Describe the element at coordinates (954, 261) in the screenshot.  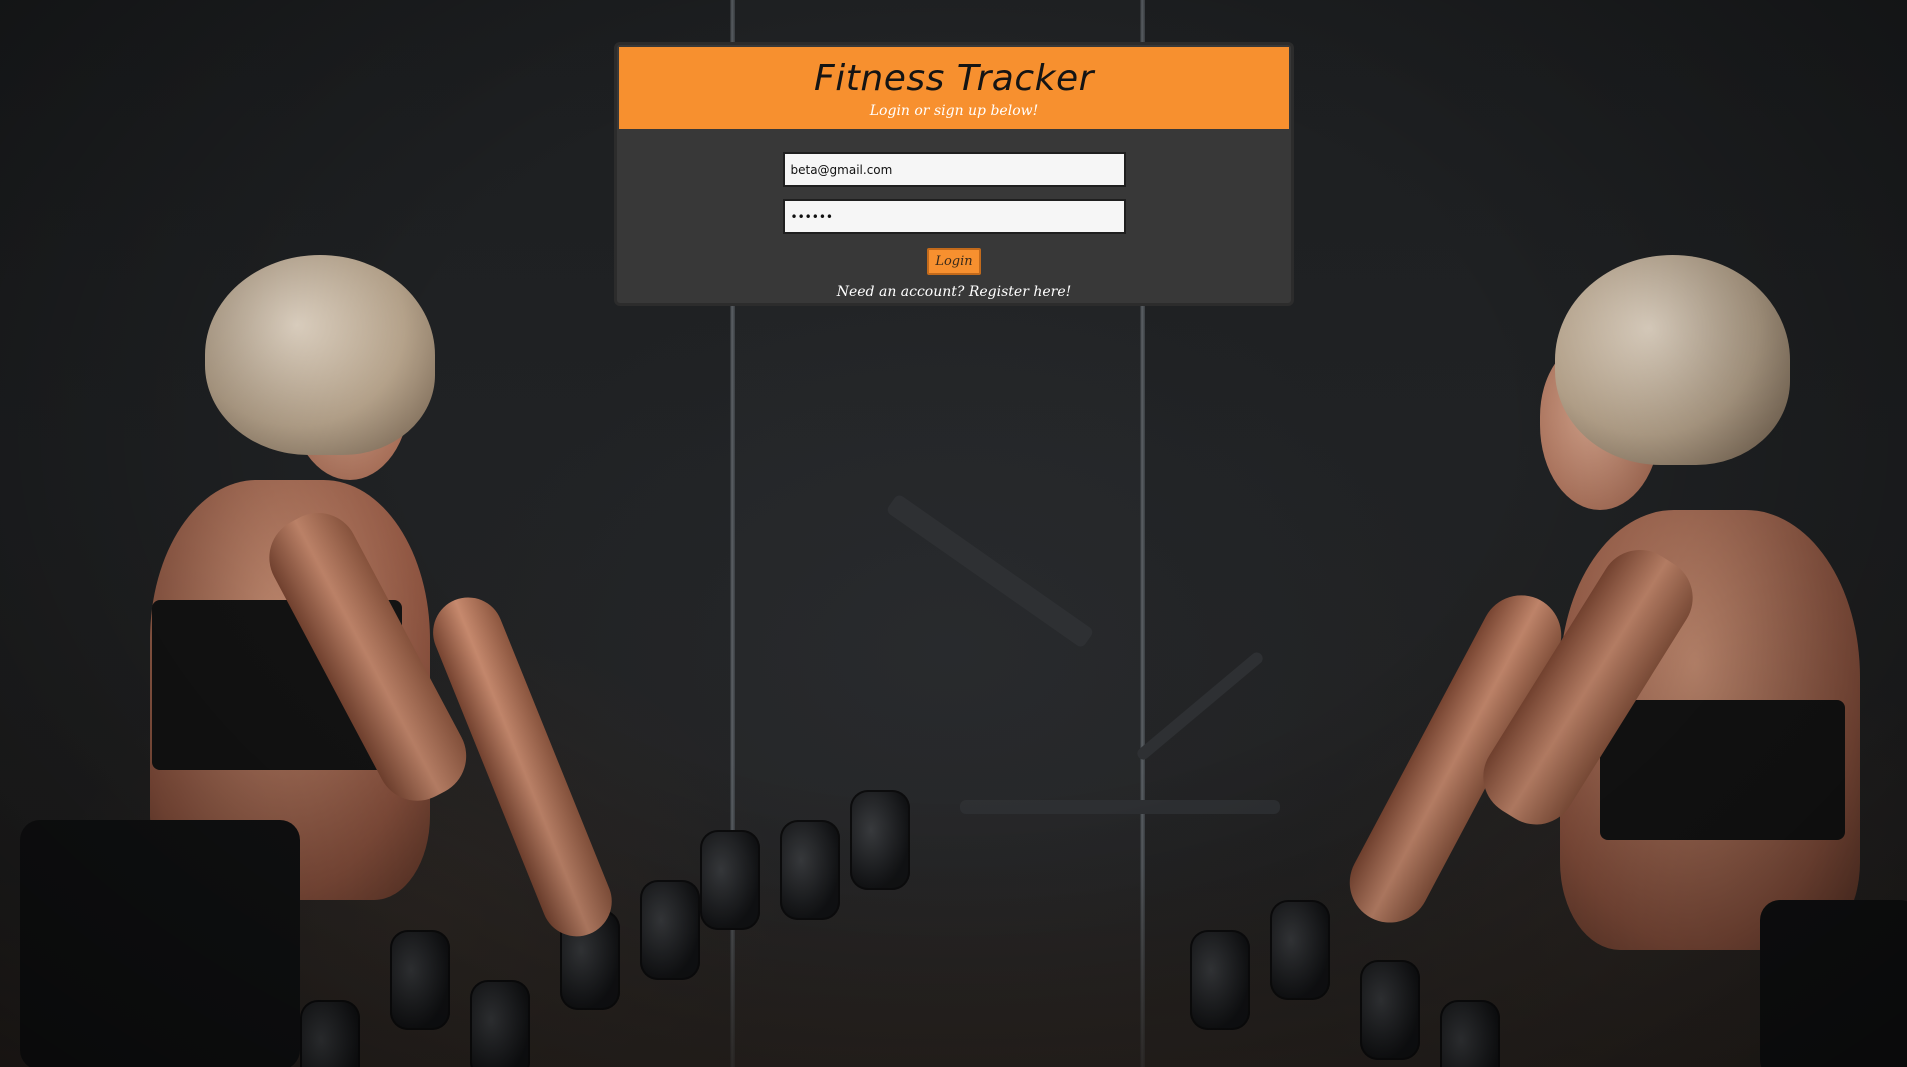
I see `login-button: Login` at that location.